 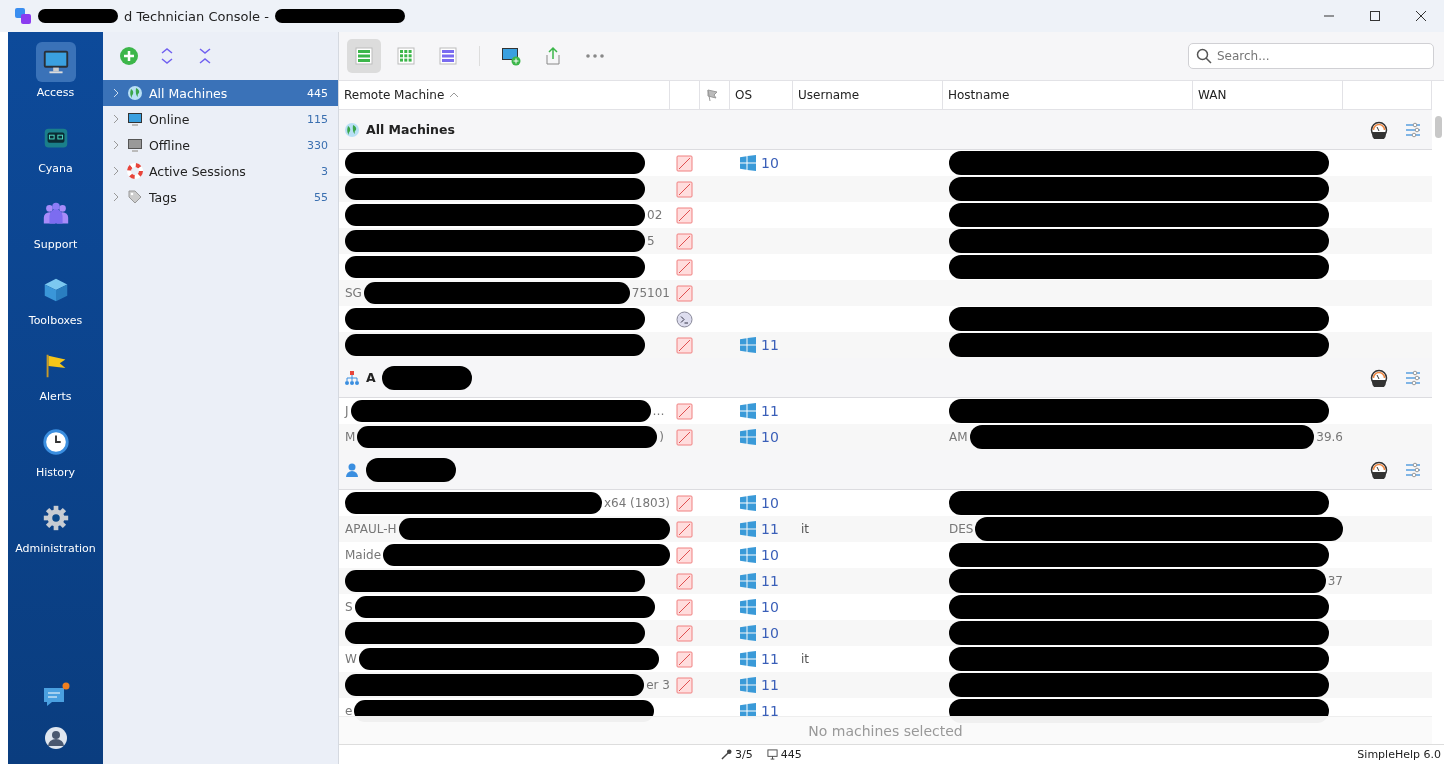 What do you see at coordinates (791, 754) in the screenshot?
I see `machine-count: 445` at bounding box center [791, 754].